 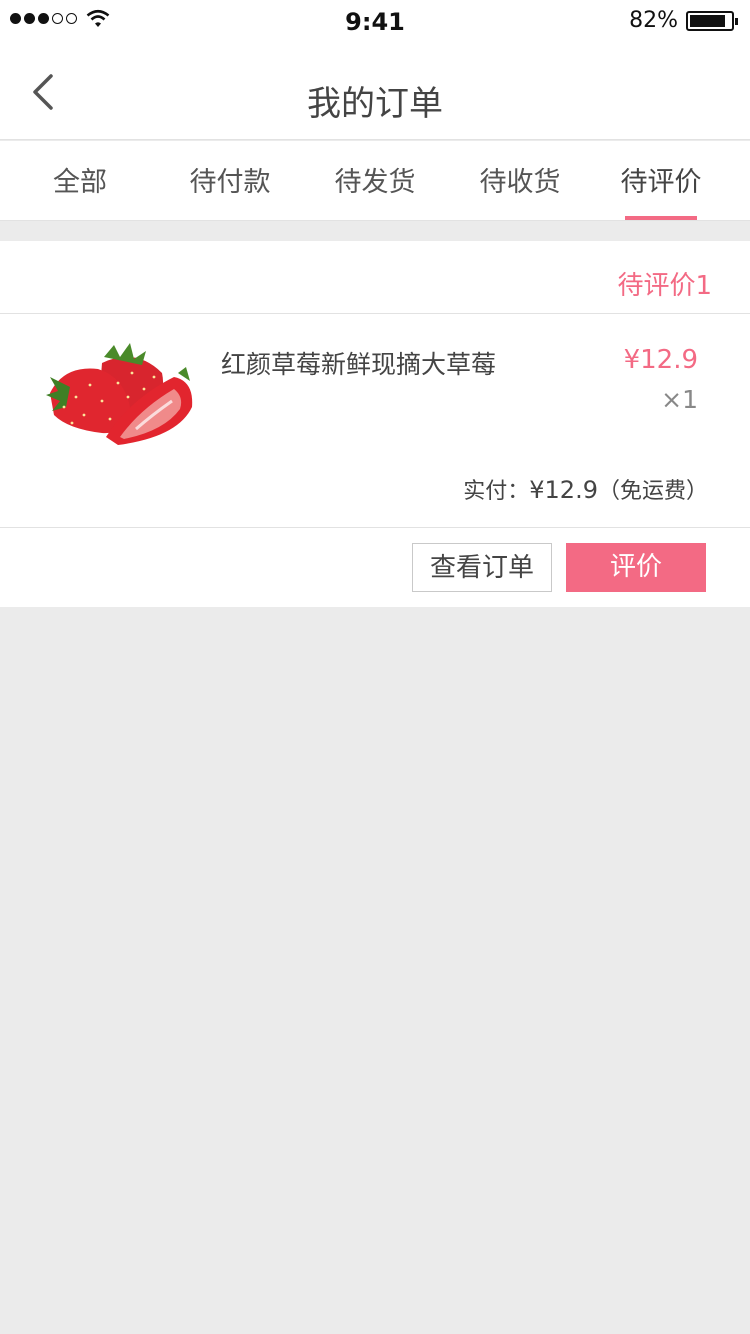 I want to click on status-bar: 9:41 82%, so click(x=375, y=20).